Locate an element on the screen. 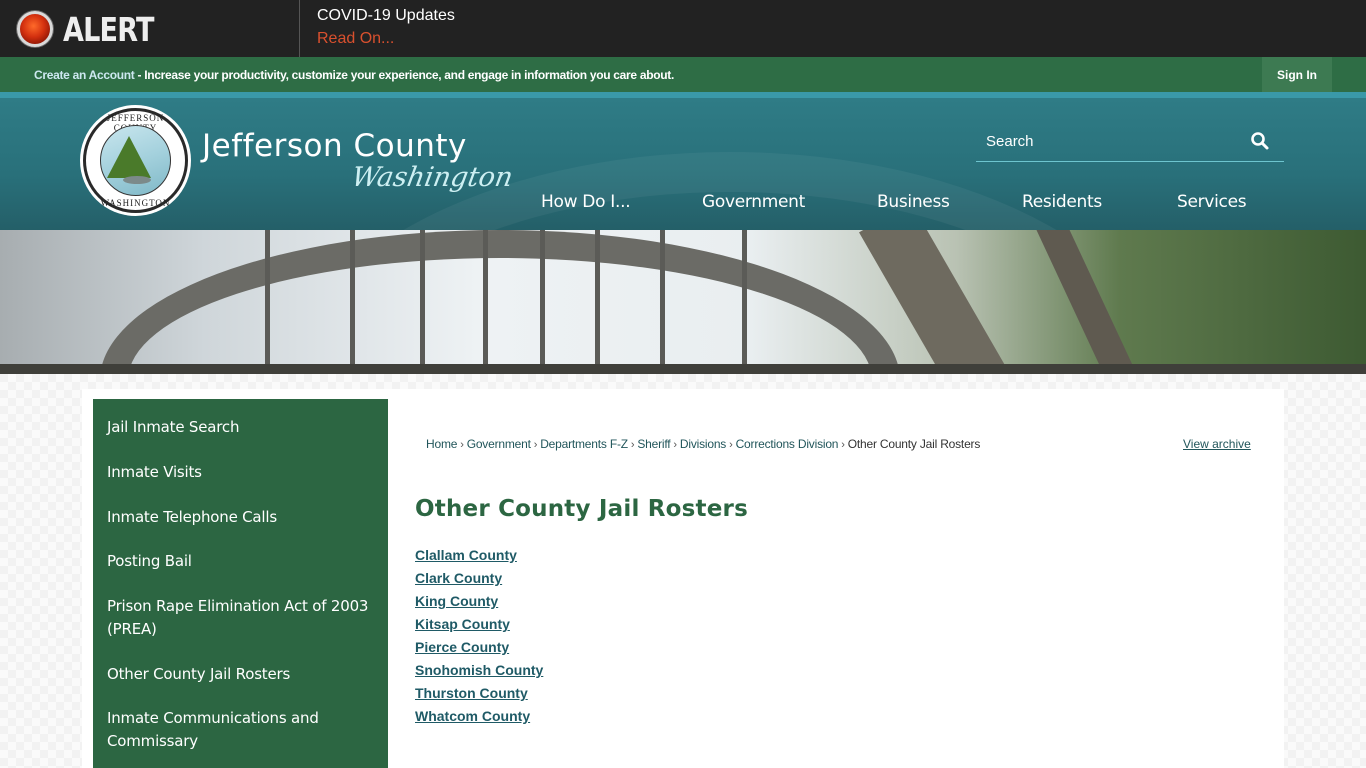 This screenshot has height=768, width=1366. breadcrumb-home: Home is located at coordinates (441, 444).